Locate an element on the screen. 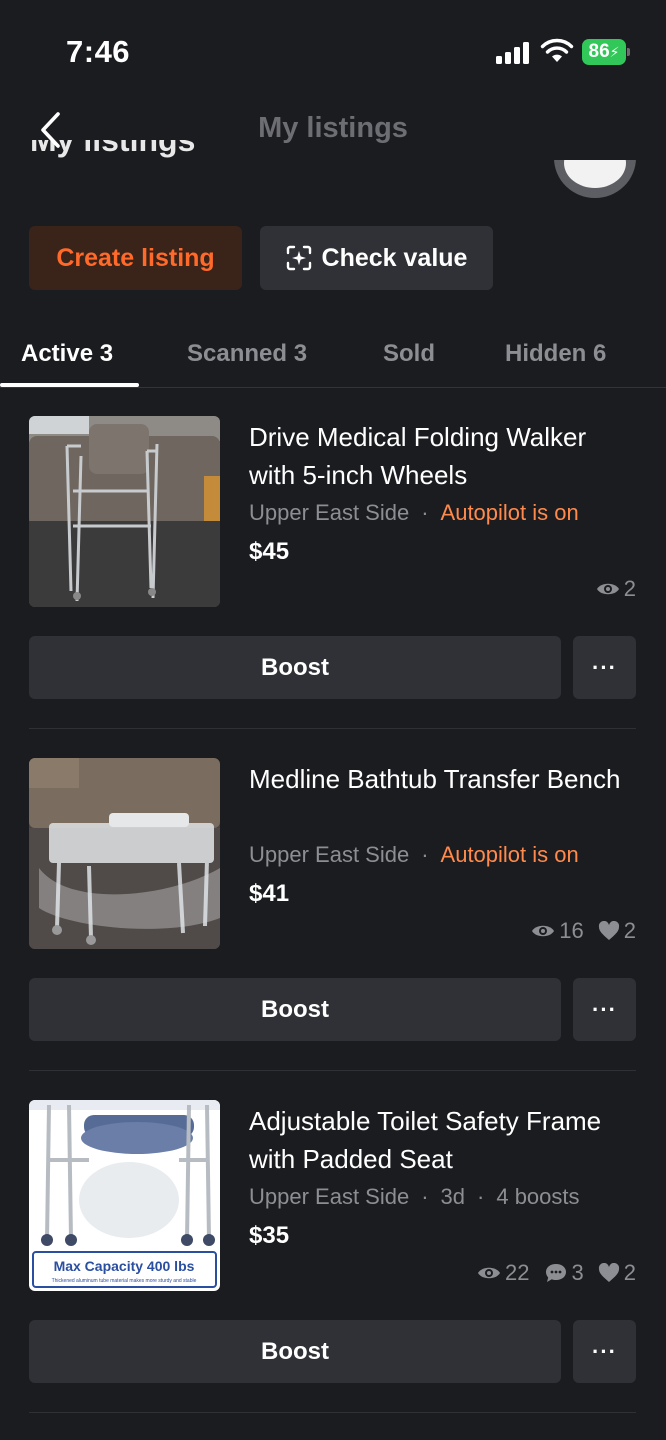  listing-stats: 2 is located at coordinates (616, 589).